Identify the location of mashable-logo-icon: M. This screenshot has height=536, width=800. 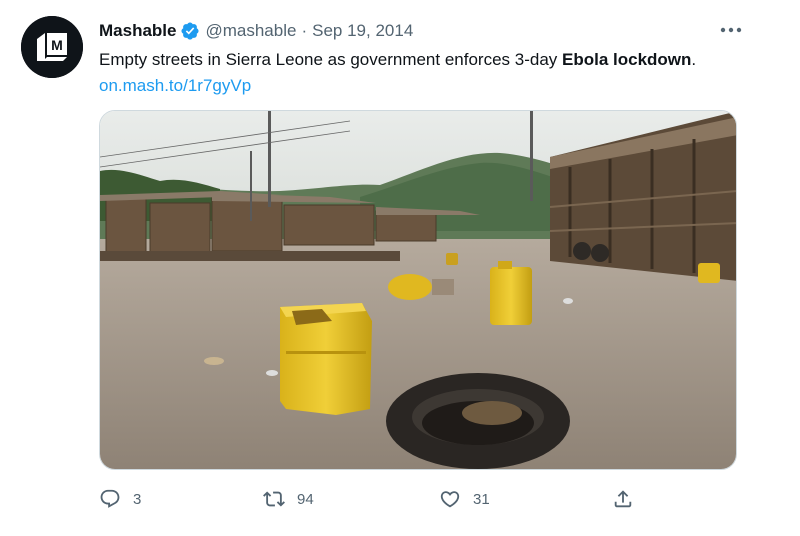
(52, 47).